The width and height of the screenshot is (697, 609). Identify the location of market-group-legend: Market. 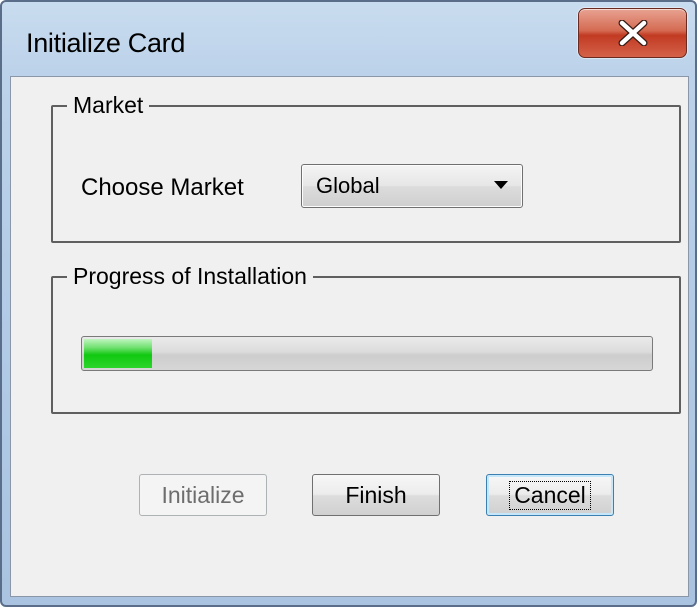
(108, 105).